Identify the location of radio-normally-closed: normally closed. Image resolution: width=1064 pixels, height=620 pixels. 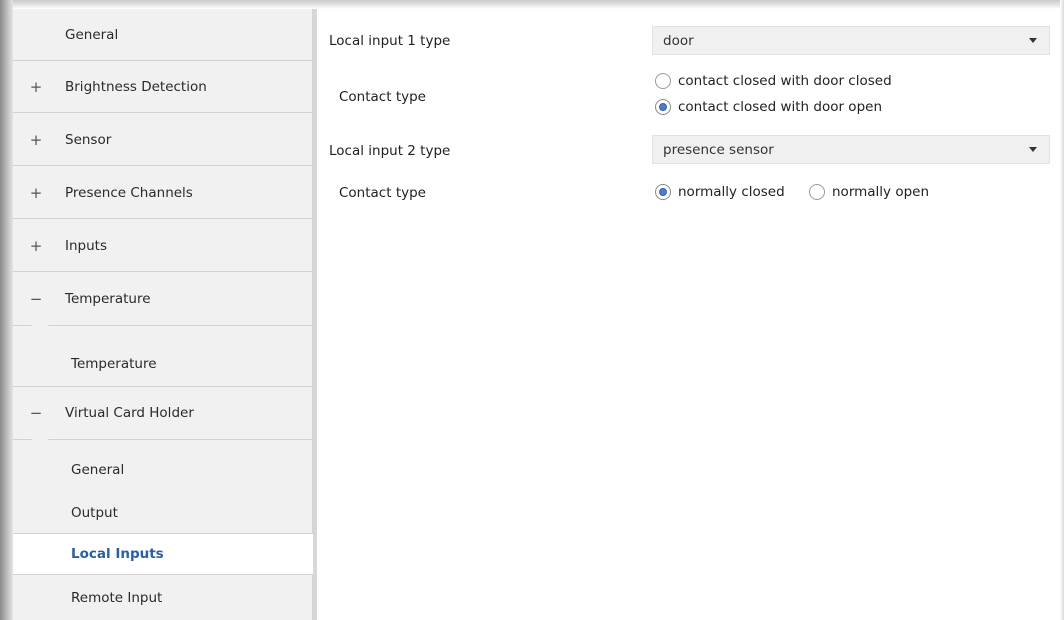
(720, 192).